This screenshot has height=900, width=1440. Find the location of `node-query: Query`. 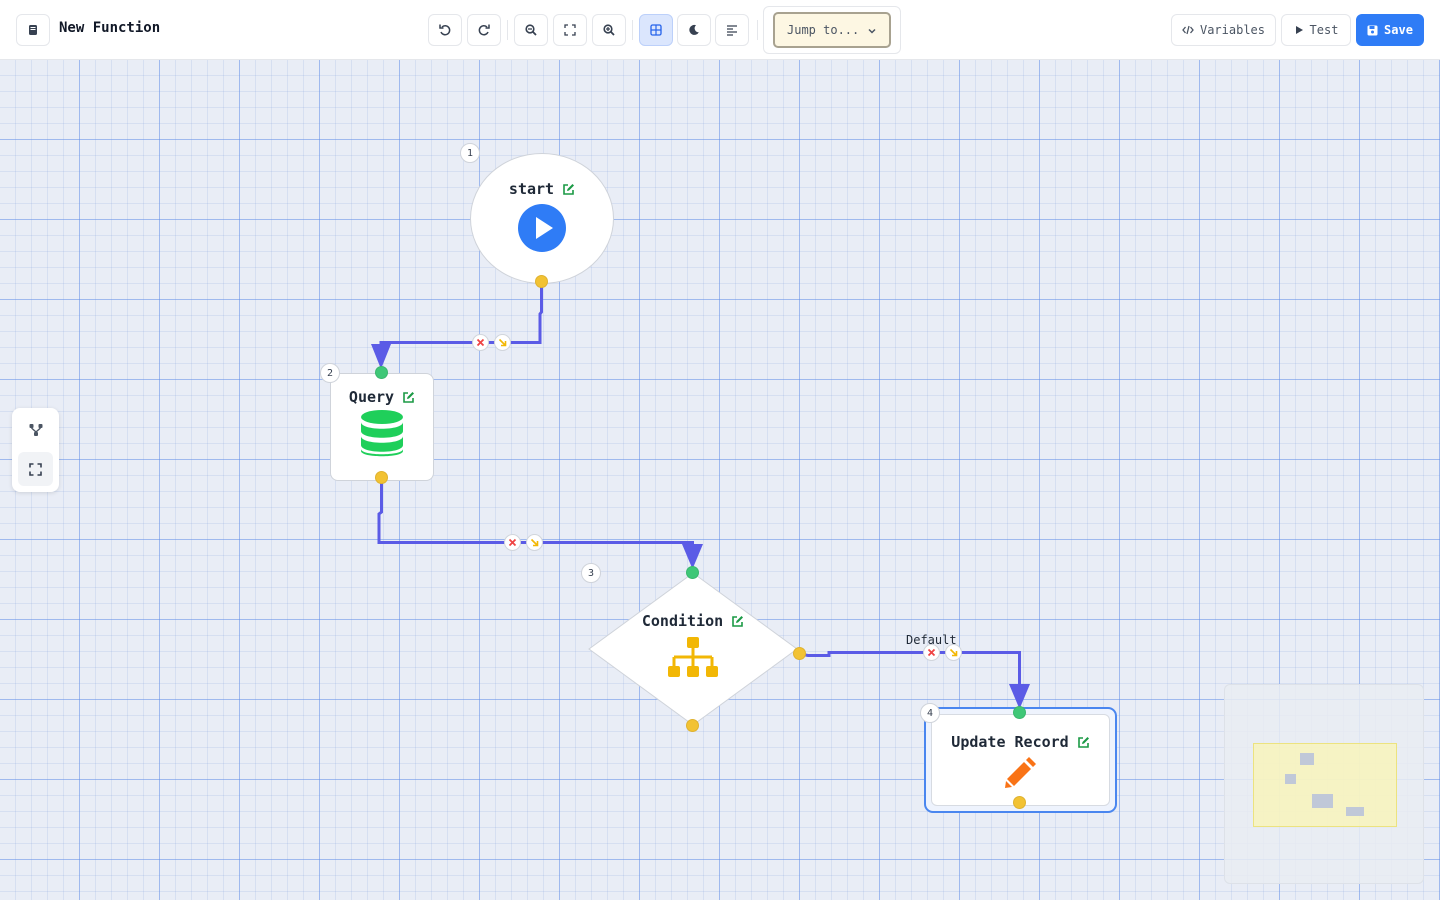

node-query: Query is located at coordinates (382, 427).